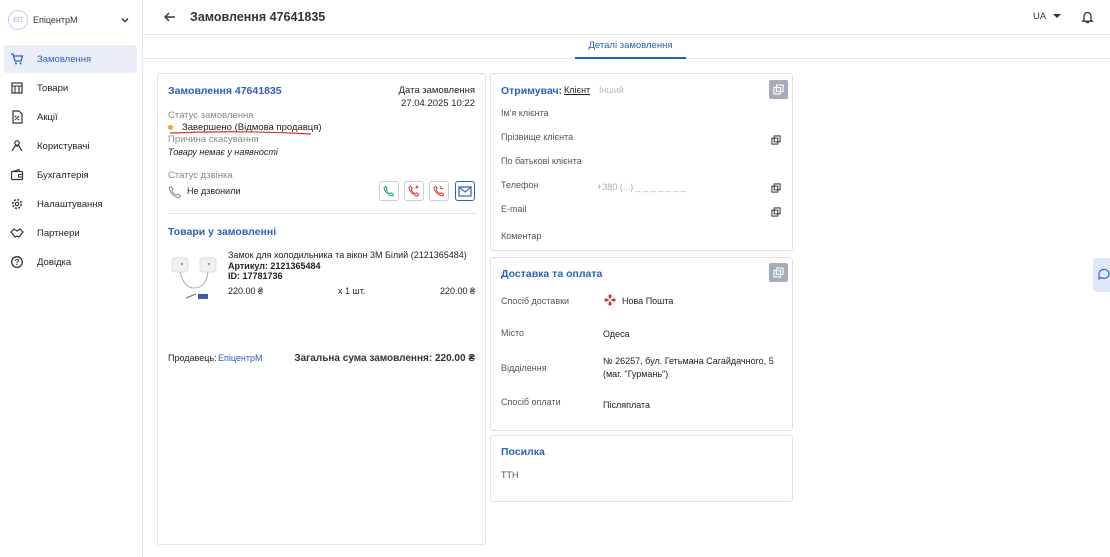 Image resolution: width=1110 pixels, height=557 pixels. I want to click on call-rejected-button, so click(439, 191).